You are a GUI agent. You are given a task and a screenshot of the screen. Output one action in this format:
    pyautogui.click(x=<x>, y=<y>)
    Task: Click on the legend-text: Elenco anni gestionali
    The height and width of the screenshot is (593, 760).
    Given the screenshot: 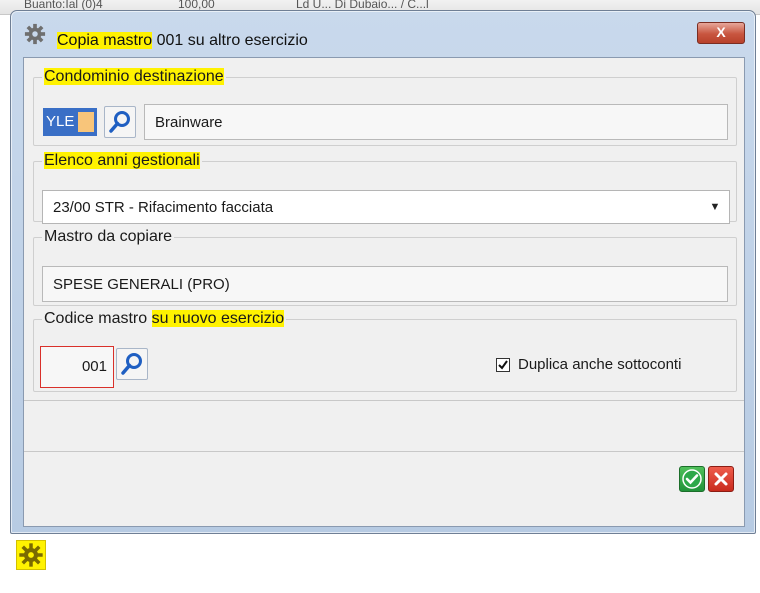 What is the action you would take?
    pyautogui.click(x=122, y=160)
    